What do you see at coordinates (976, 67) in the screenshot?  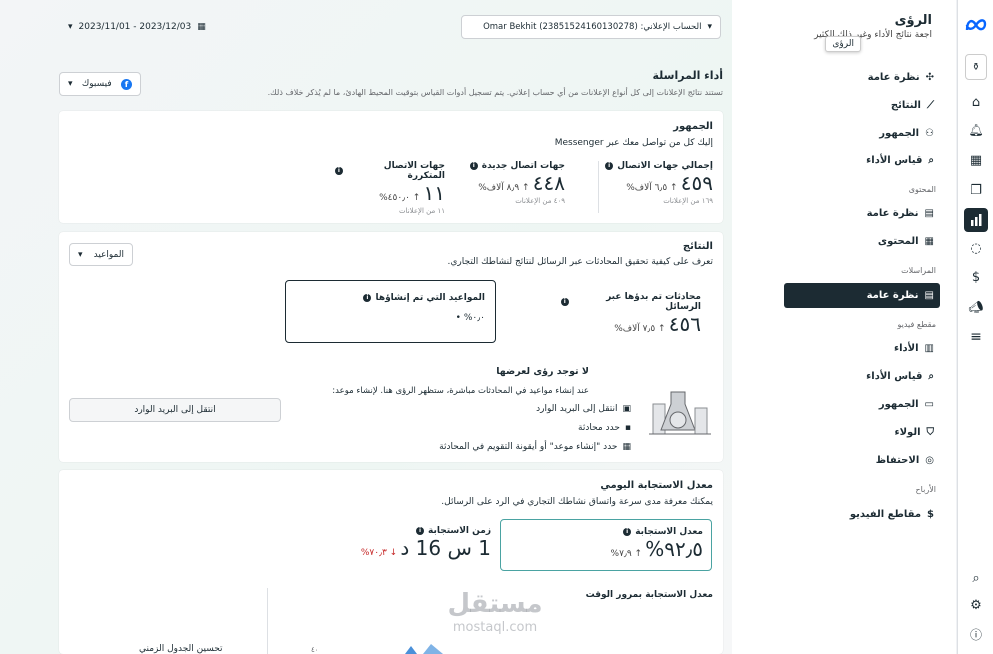 I see `page-avatar: ⚱` at bounding box center [976, 67].